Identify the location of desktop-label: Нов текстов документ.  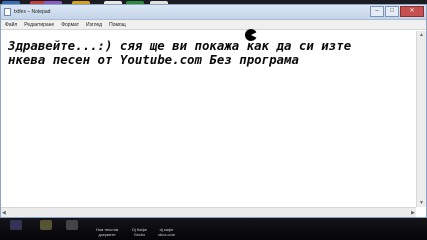
(107, 232).